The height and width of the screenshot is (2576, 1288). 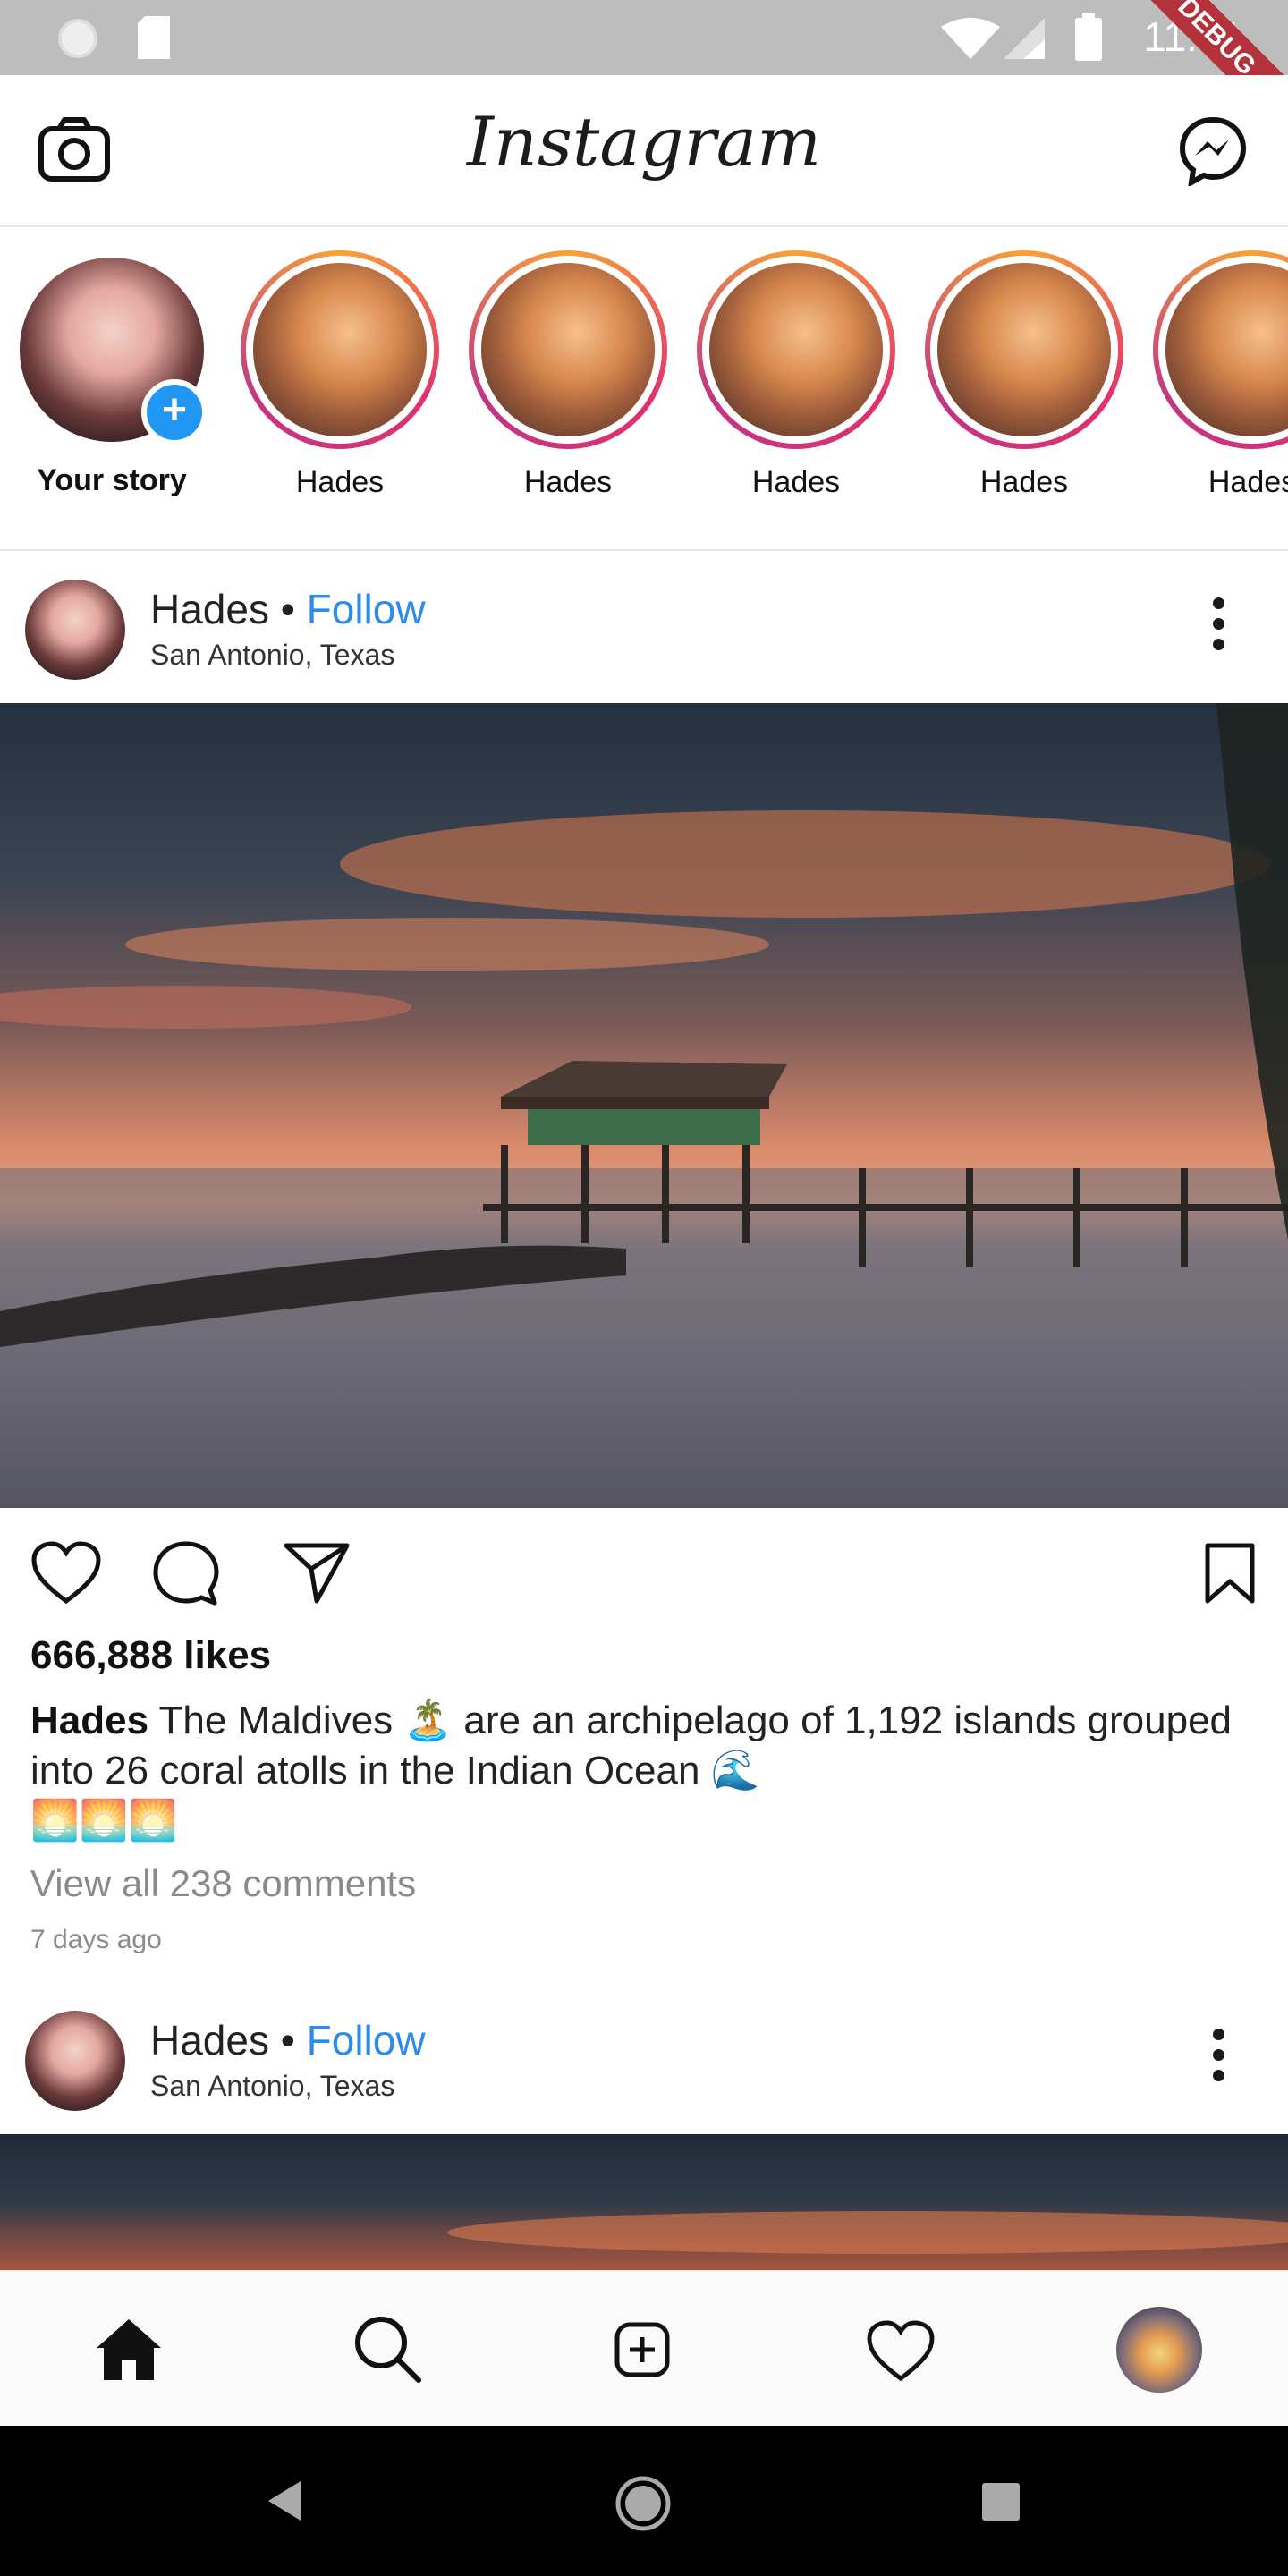 I want to click on home-circle-icon, so click(x=643, y=2503).